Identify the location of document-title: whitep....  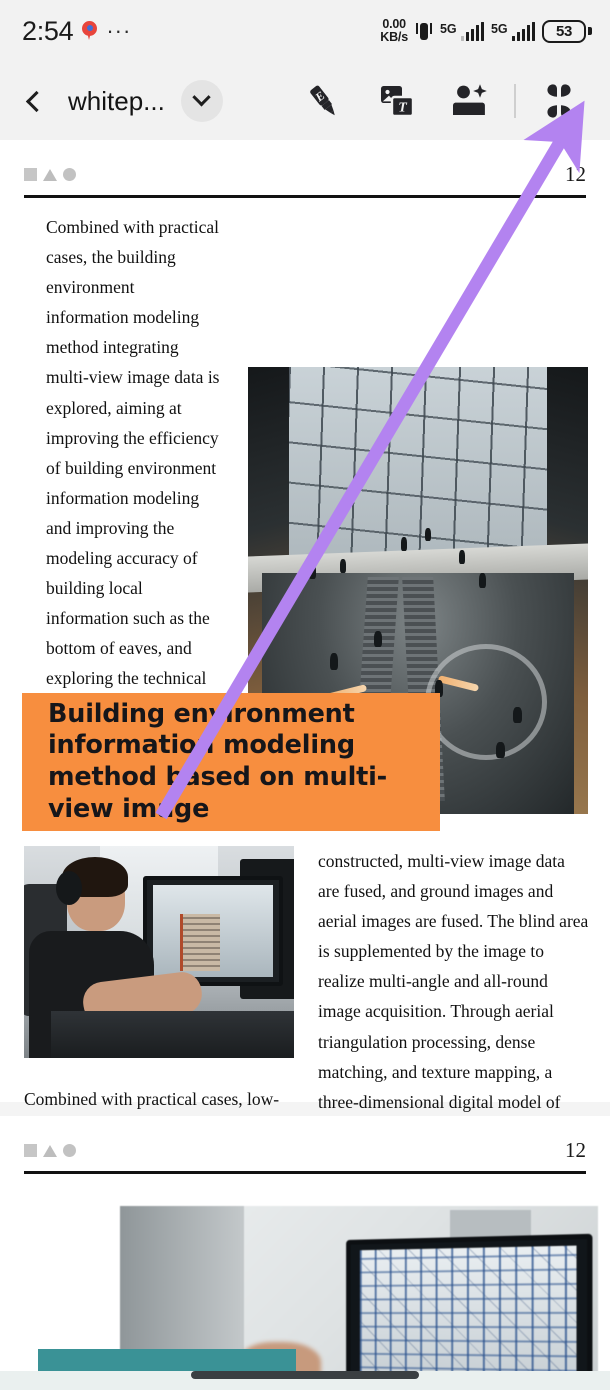
(116, 100).